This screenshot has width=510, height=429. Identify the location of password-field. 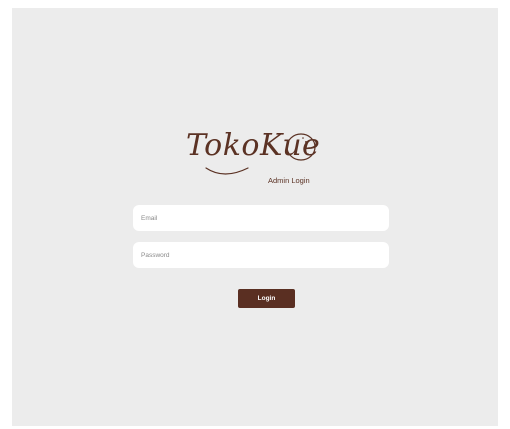
(261, 255).